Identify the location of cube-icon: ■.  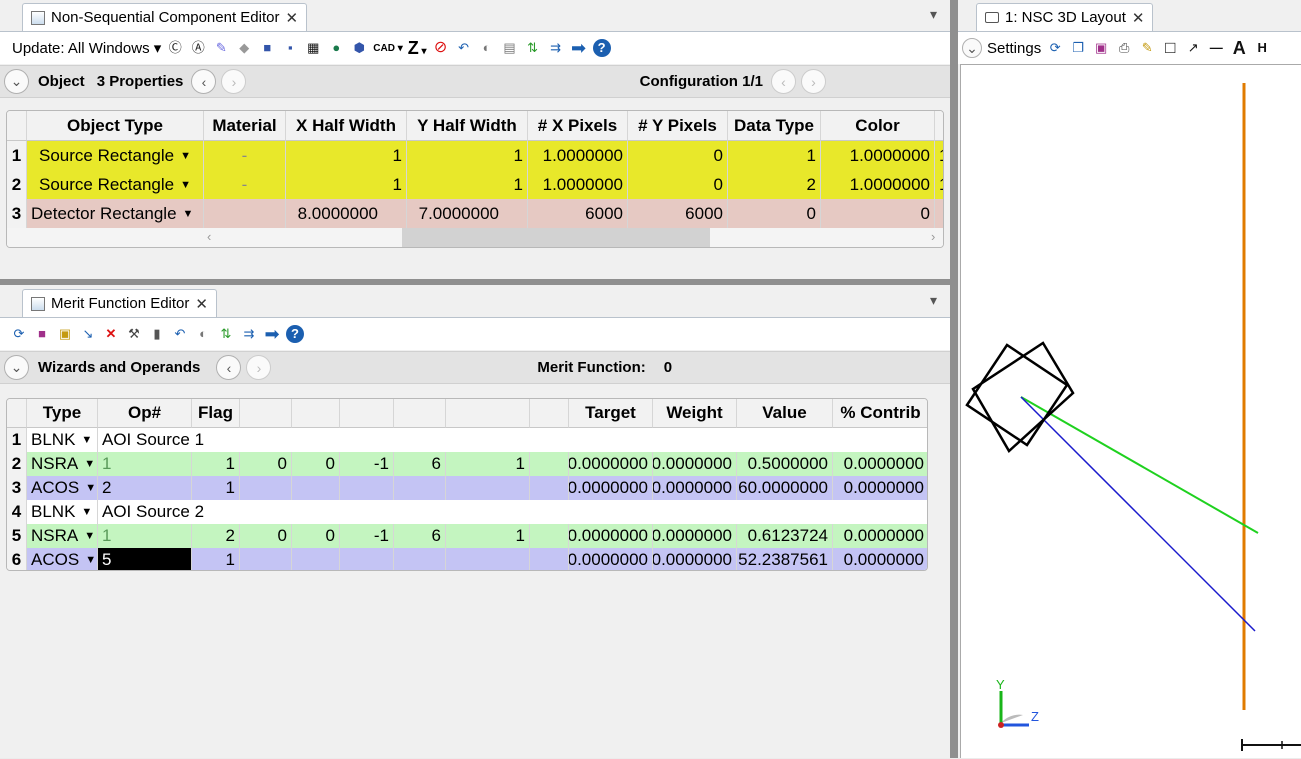
(267, 48).